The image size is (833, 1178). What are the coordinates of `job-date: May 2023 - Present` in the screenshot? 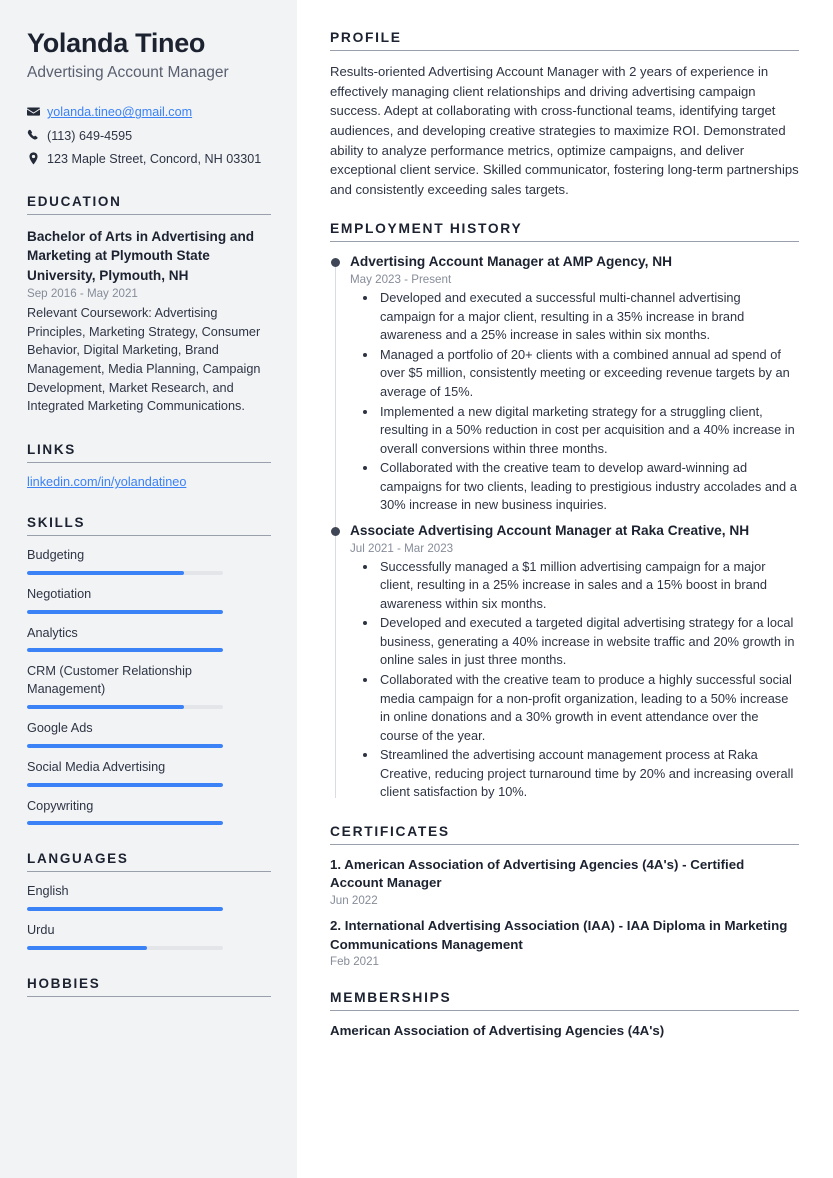 It's located at (401, 280).